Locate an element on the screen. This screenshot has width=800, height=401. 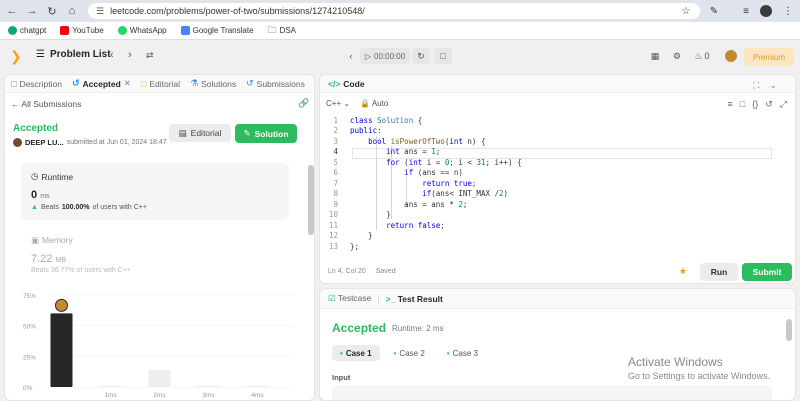
profile-avatar is located at coordinates (766, 11).